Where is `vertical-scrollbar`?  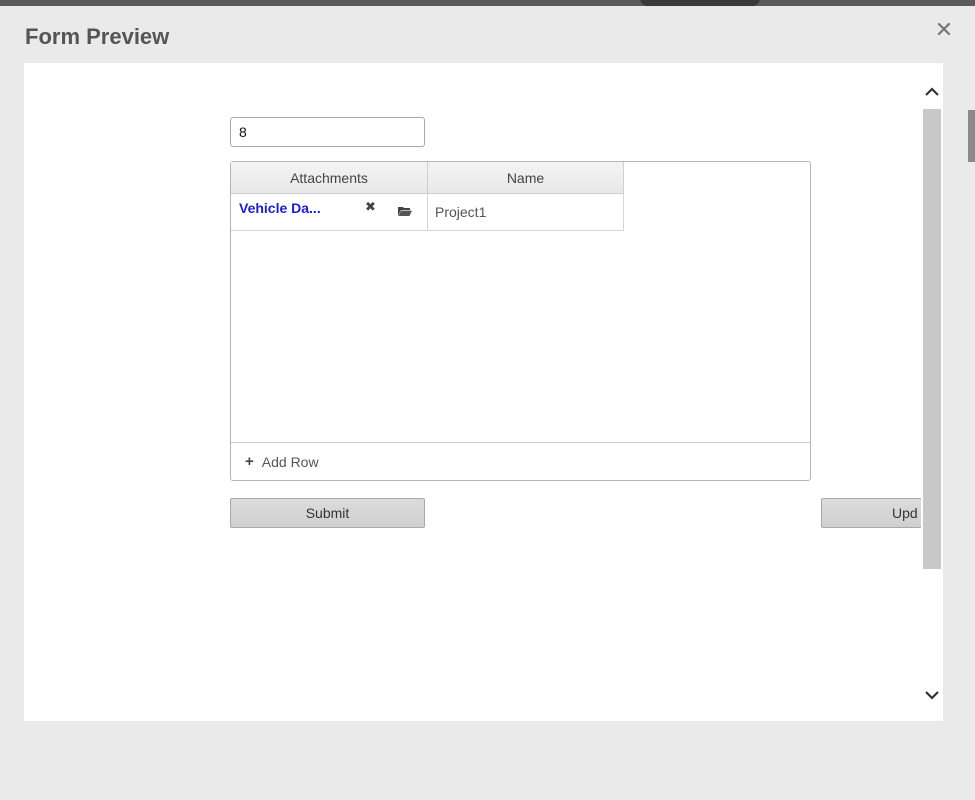 vertical-scrollbar is located at coordinates (932, 392).